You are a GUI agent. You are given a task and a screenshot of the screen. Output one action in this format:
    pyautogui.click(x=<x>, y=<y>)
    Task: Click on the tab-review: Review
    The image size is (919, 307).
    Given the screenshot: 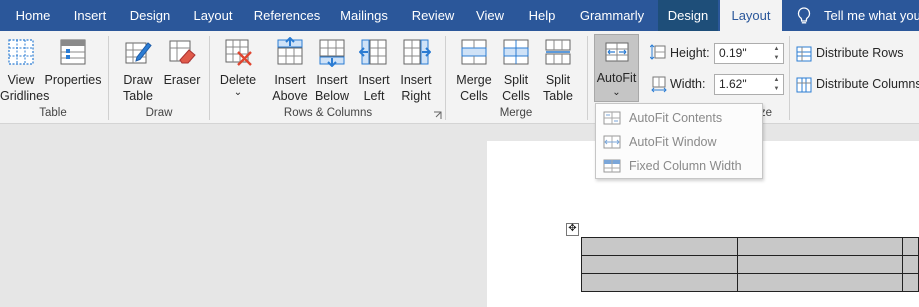 What is the action you would take?
    pyautogui.click(x=433, y=15)
    